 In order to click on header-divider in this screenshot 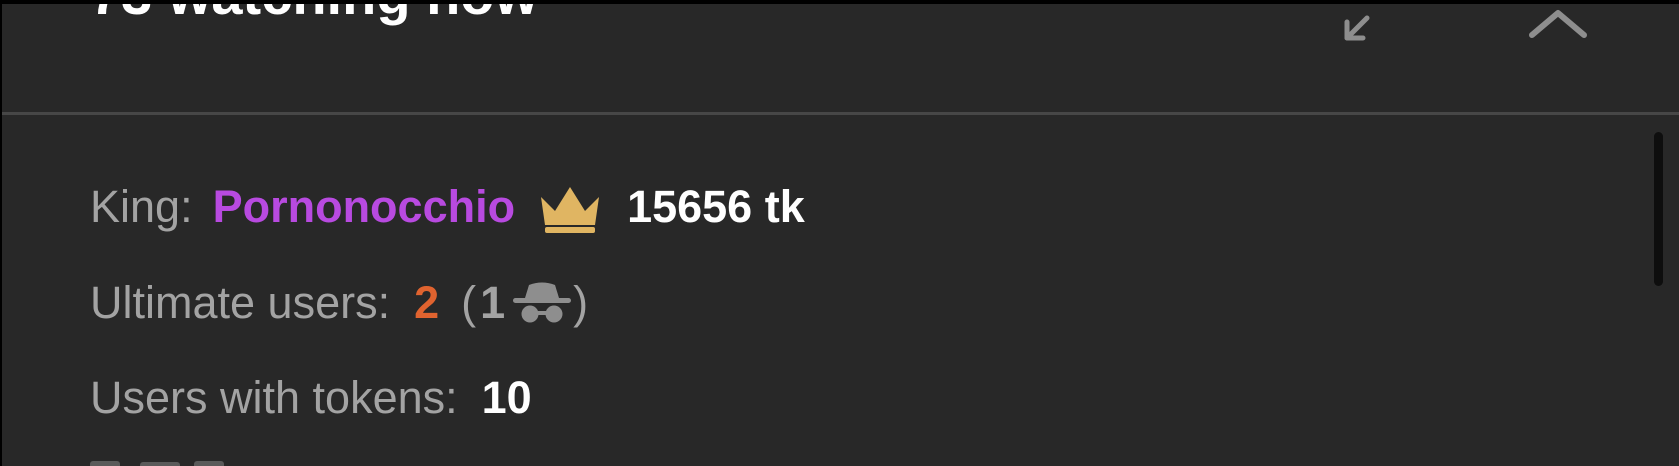, I will do `click(840, 113)`.